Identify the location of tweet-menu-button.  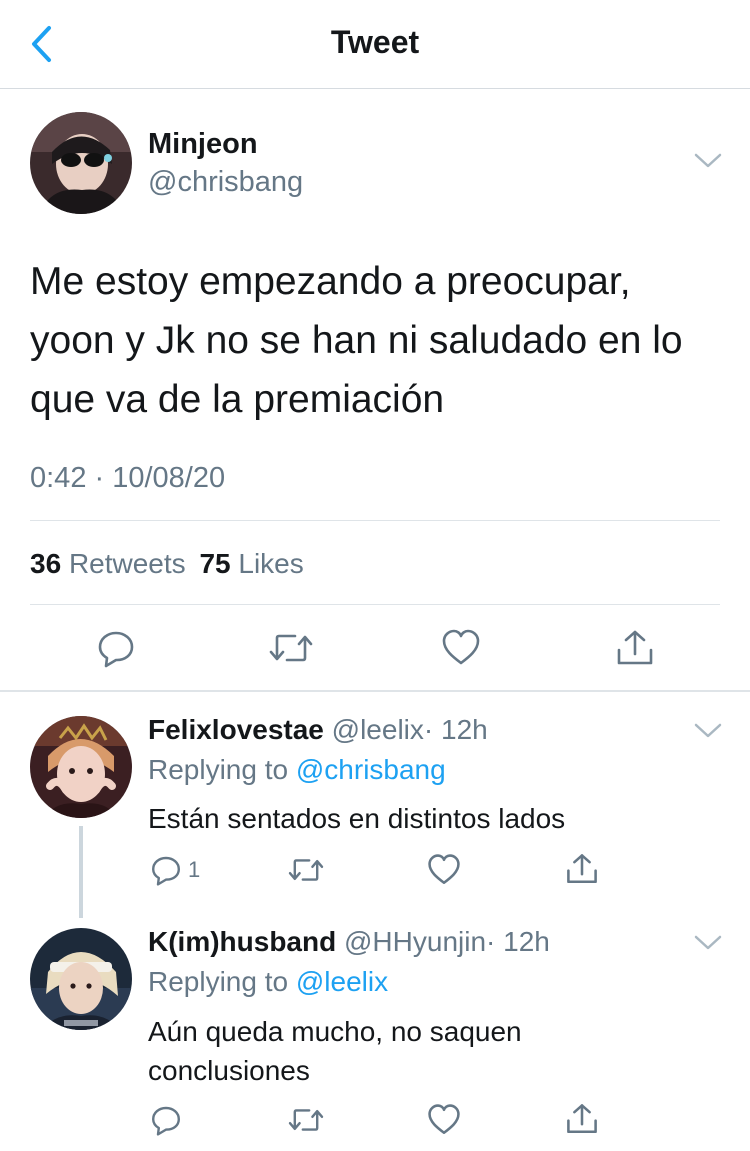
(708, 163).